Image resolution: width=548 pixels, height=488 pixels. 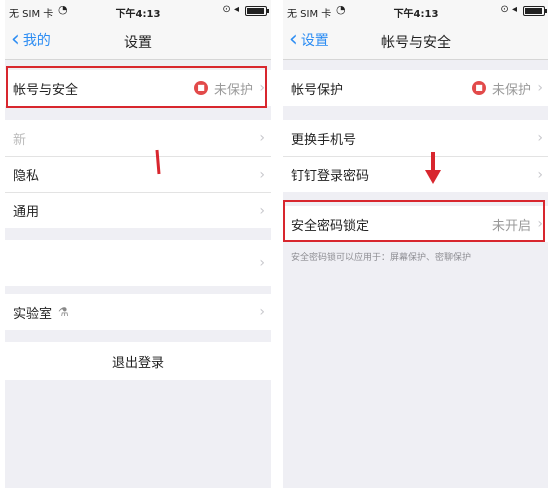 What do you see at coordinates (317, 90) in the screenshot?
I see `row-label: 帐号保护` at bounding box center [317, 90].